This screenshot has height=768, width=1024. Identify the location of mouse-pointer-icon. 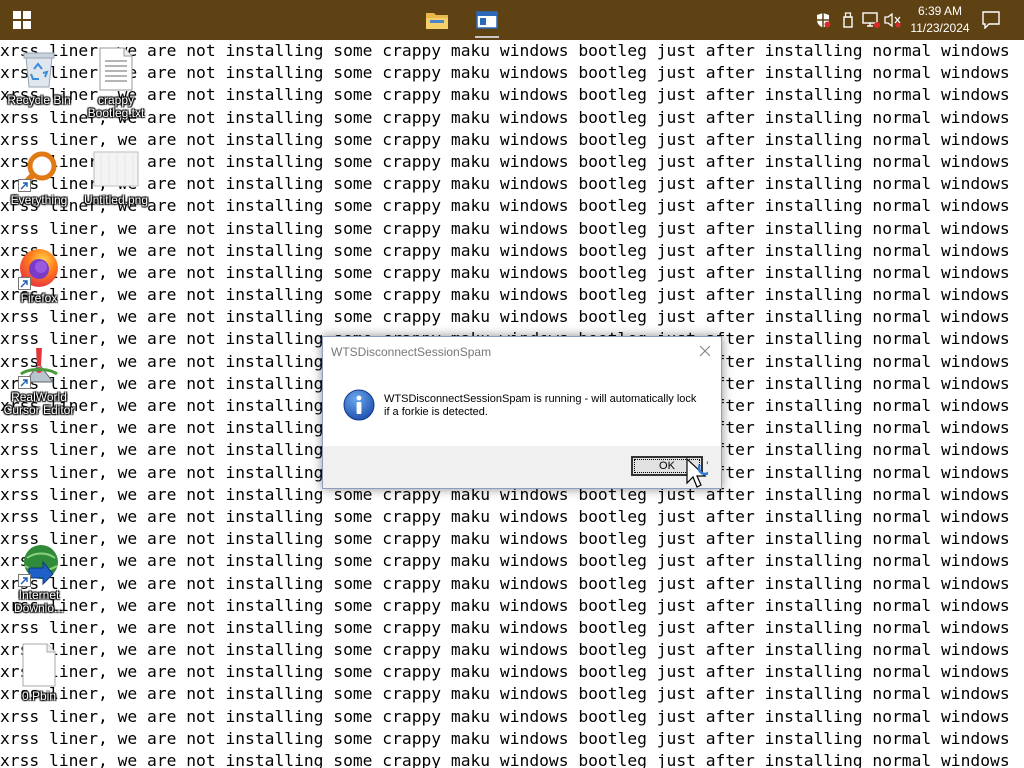
(697, 473).